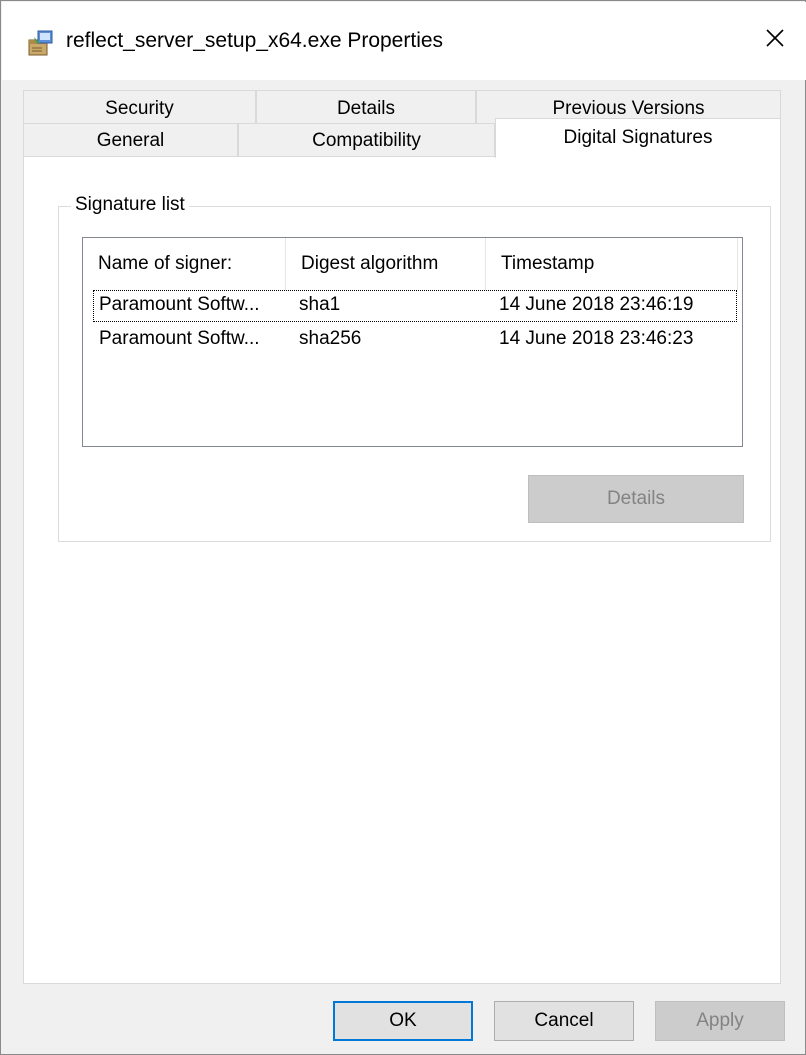 This screenshot has width=806, height=1055. What do you see at coordinates (41, 43) in the screenshot?
I see `installer-package-icon` at bounding box center [41, 43].